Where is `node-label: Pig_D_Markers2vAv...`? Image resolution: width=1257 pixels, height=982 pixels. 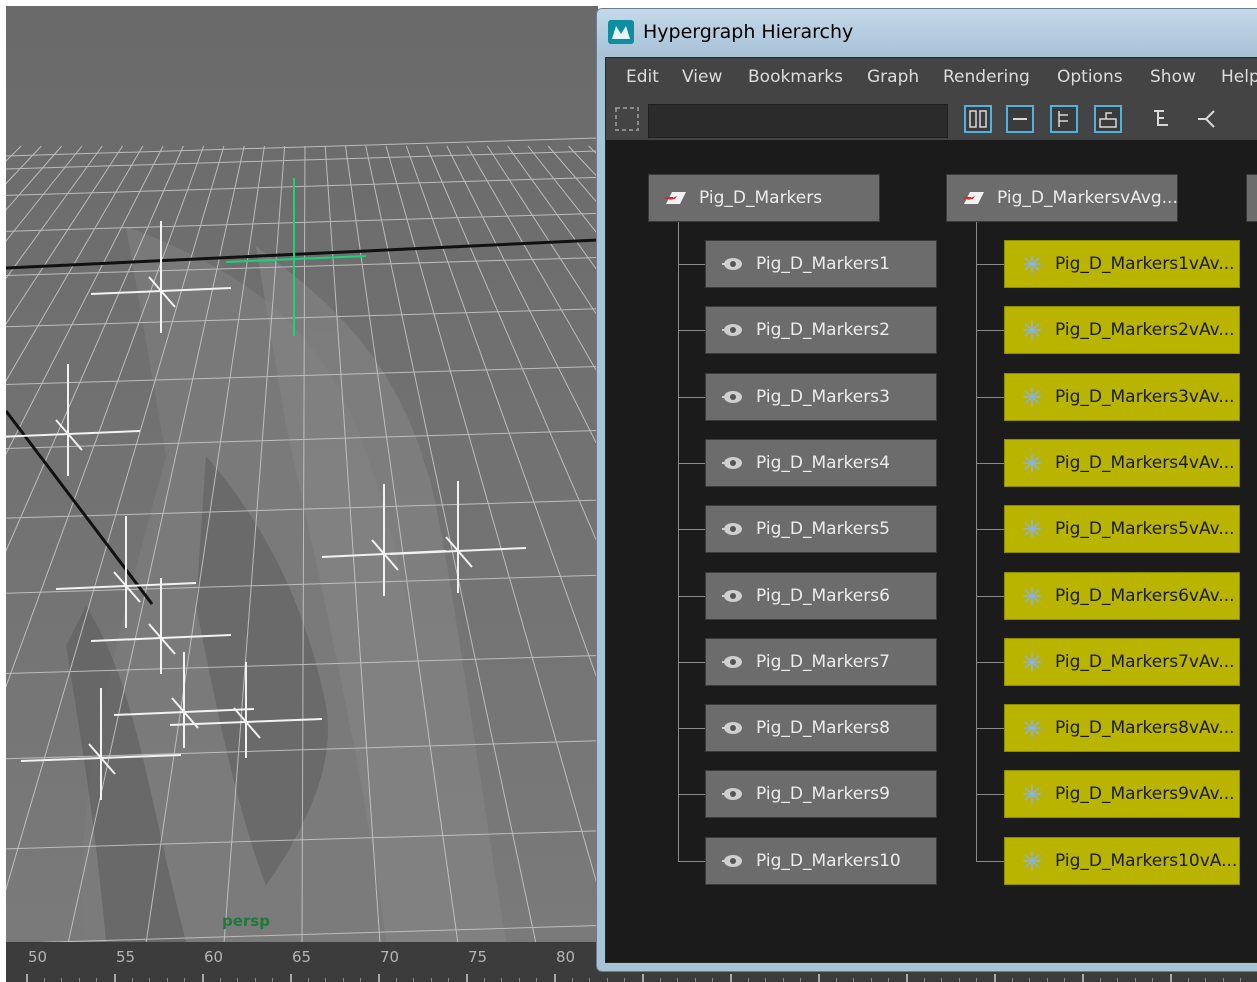 node-label: Pig_D_Markers2vAv... is located at coordinates (1145, 330).